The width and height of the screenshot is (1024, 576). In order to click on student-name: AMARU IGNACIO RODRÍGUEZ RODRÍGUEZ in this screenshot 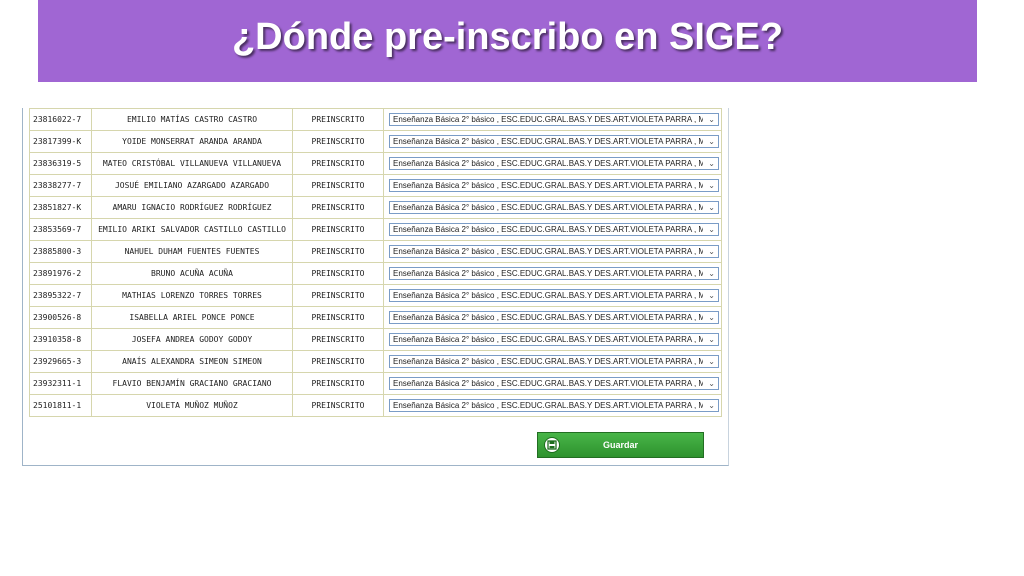, I will do `click(192, 207)`.